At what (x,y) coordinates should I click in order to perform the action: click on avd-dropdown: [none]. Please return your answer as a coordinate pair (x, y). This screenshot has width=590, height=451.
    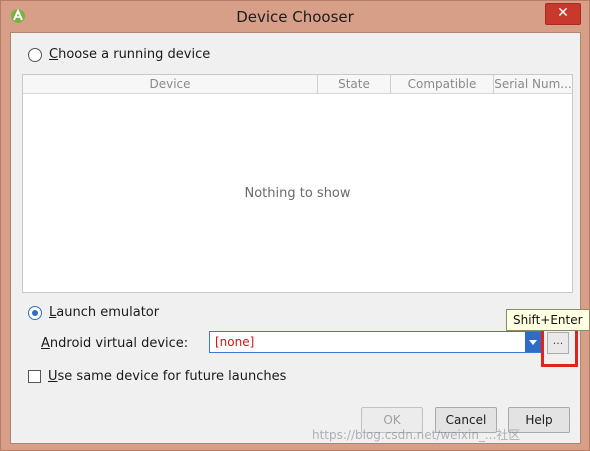
    Looking at the image, I should click on (375, 342).